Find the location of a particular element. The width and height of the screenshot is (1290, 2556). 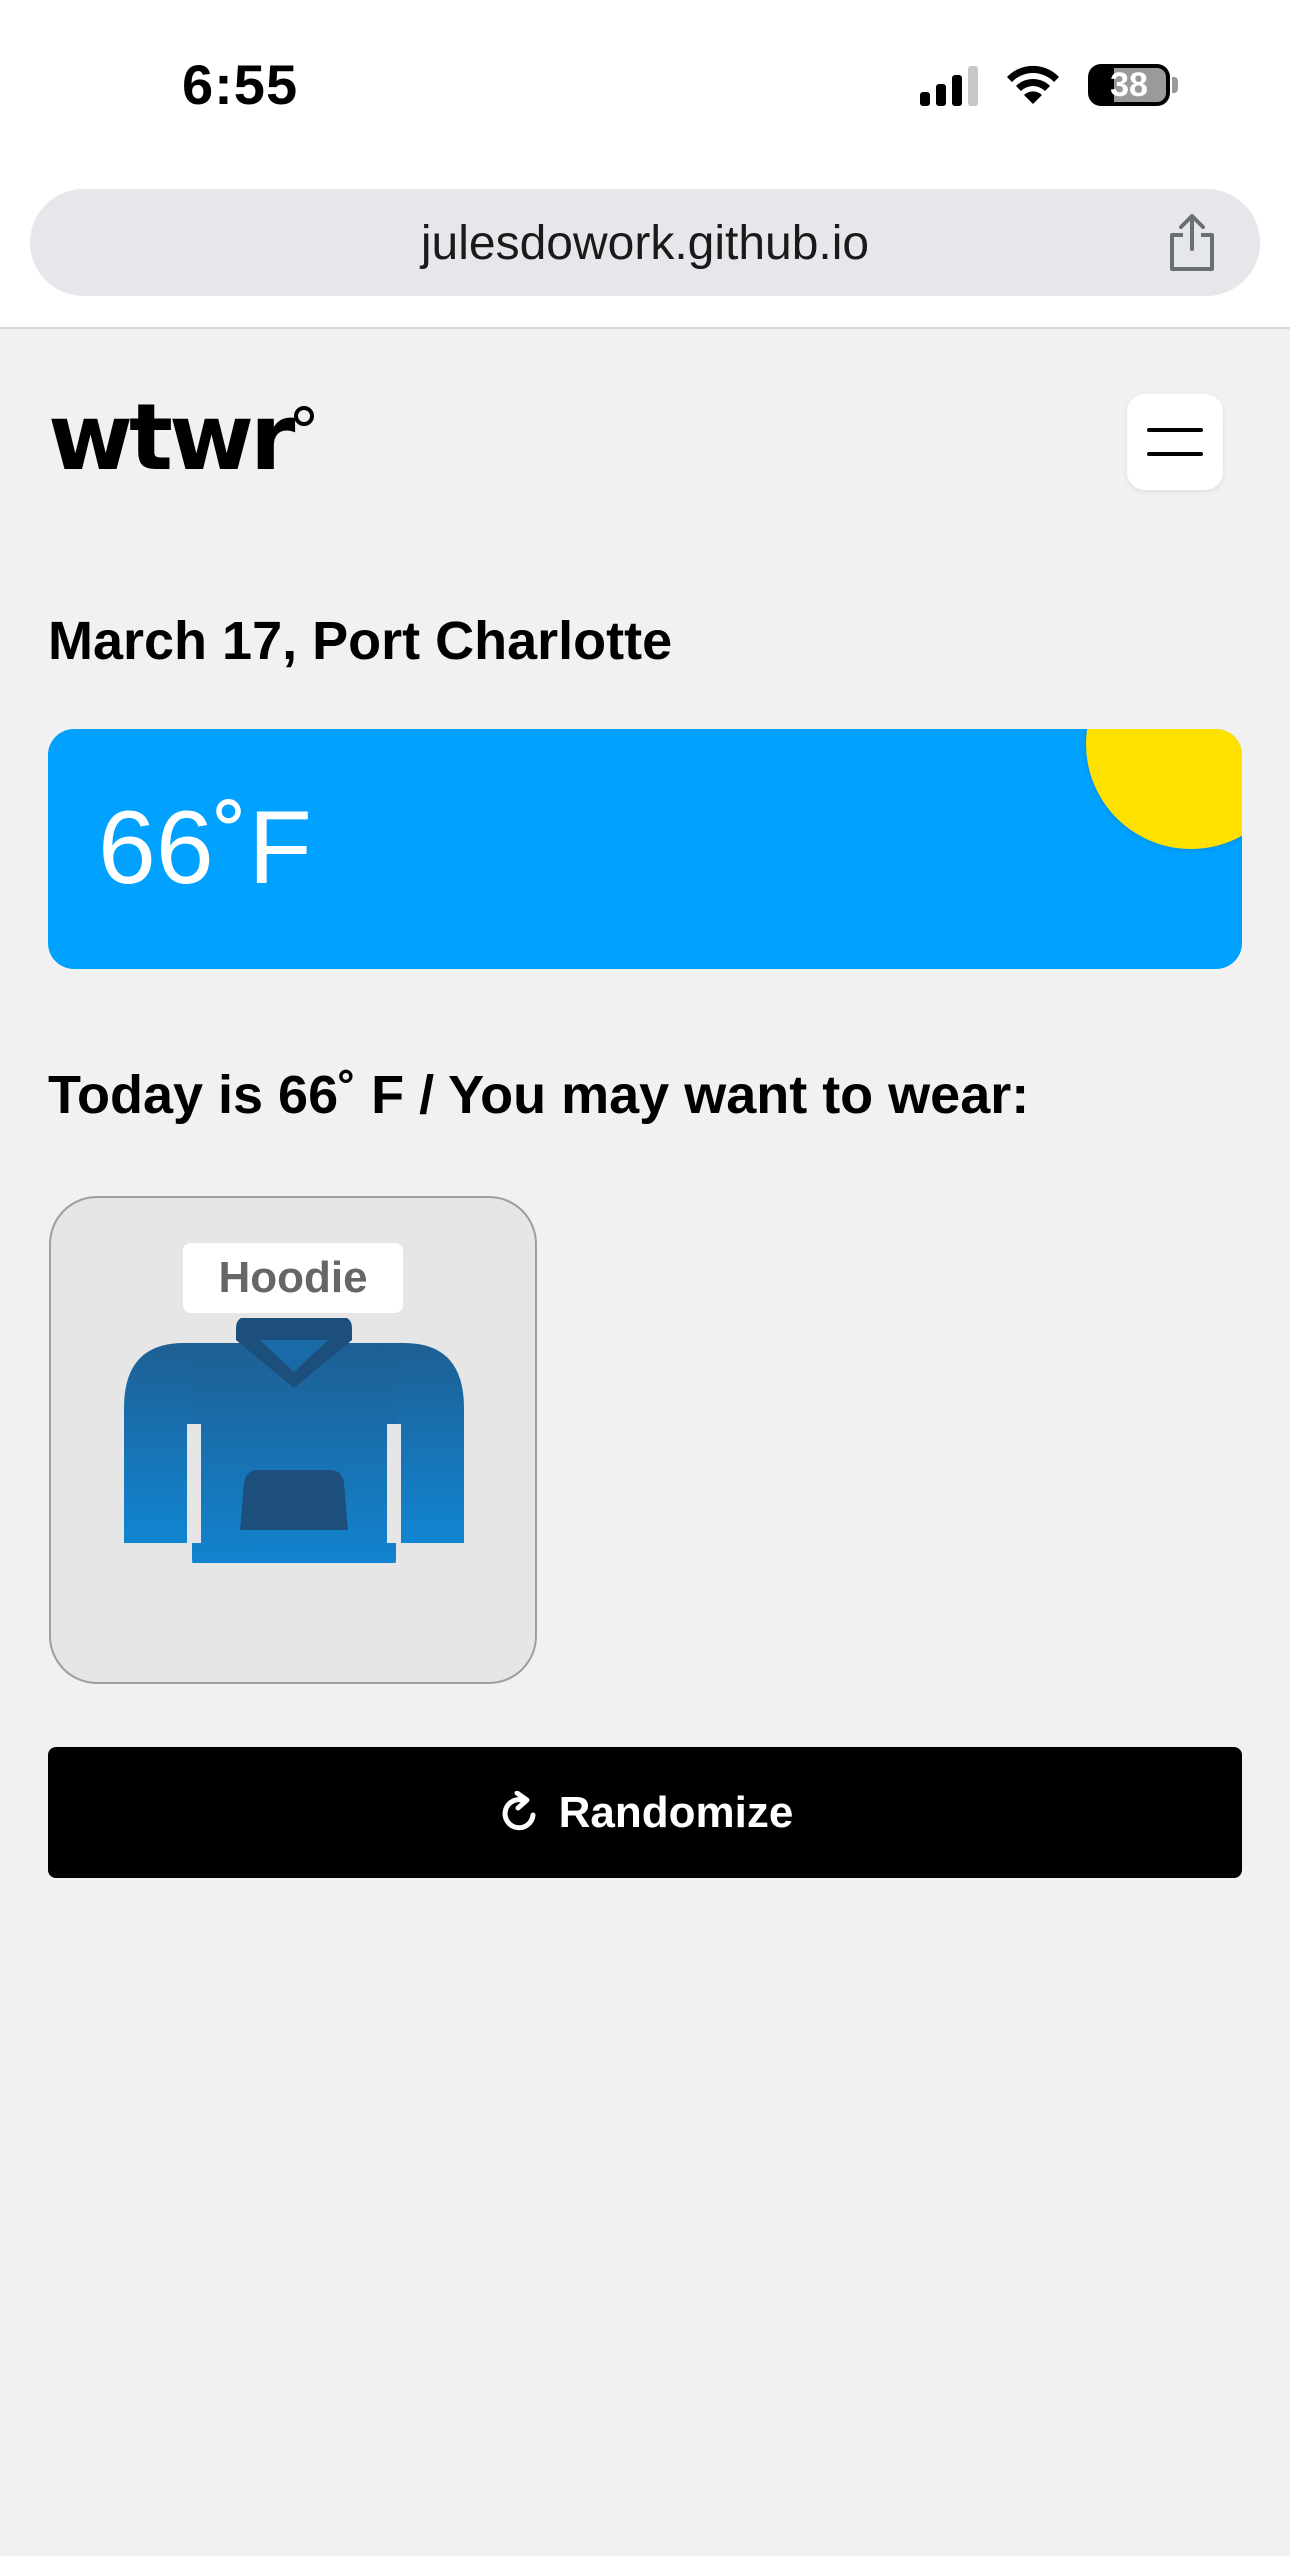

battery-icon: 38 is located at coordinates (1129, 85).